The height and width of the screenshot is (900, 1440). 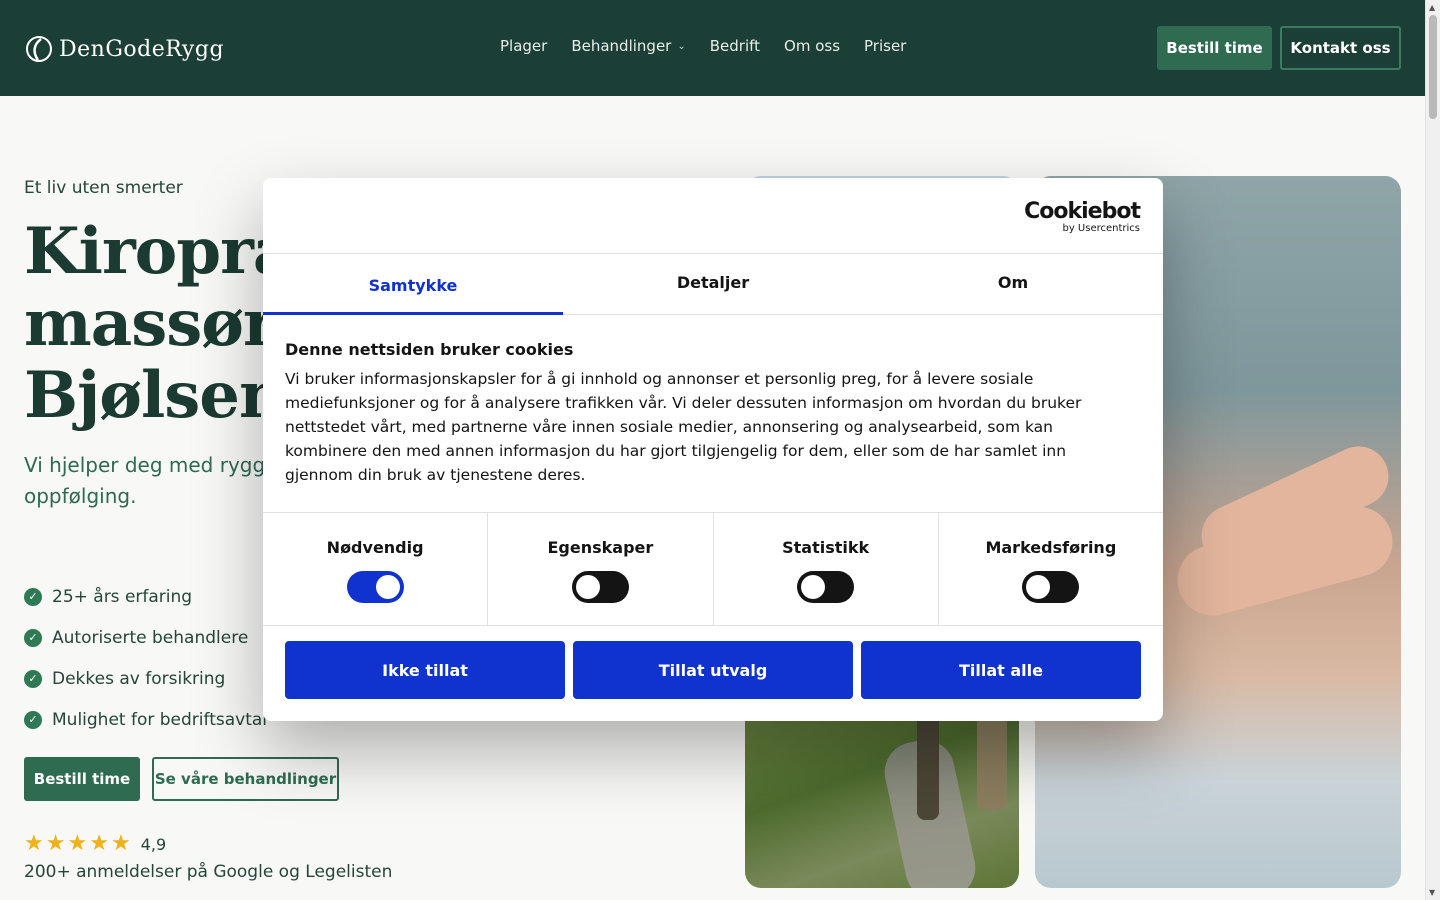 I want to click on nav-item-behandlinger: Behandlinger ⌄, so click(x=628, y=46).